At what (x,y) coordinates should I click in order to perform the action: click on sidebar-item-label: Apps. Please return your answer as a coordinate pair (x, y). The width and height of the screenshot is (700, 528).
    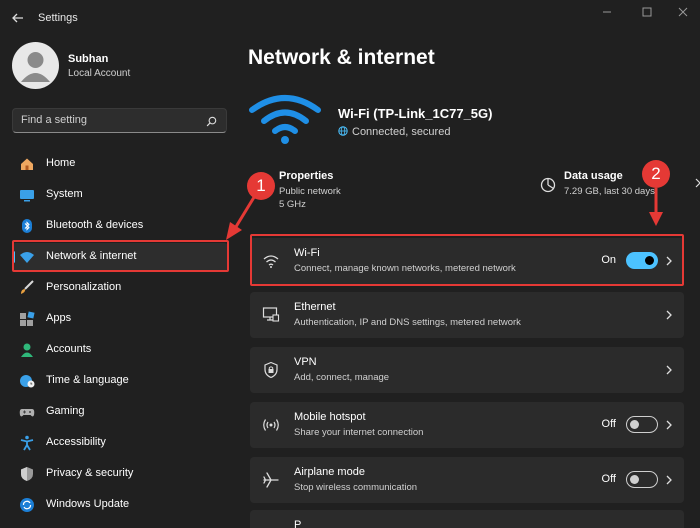
    Looking at the image, I should click on (59, 318).